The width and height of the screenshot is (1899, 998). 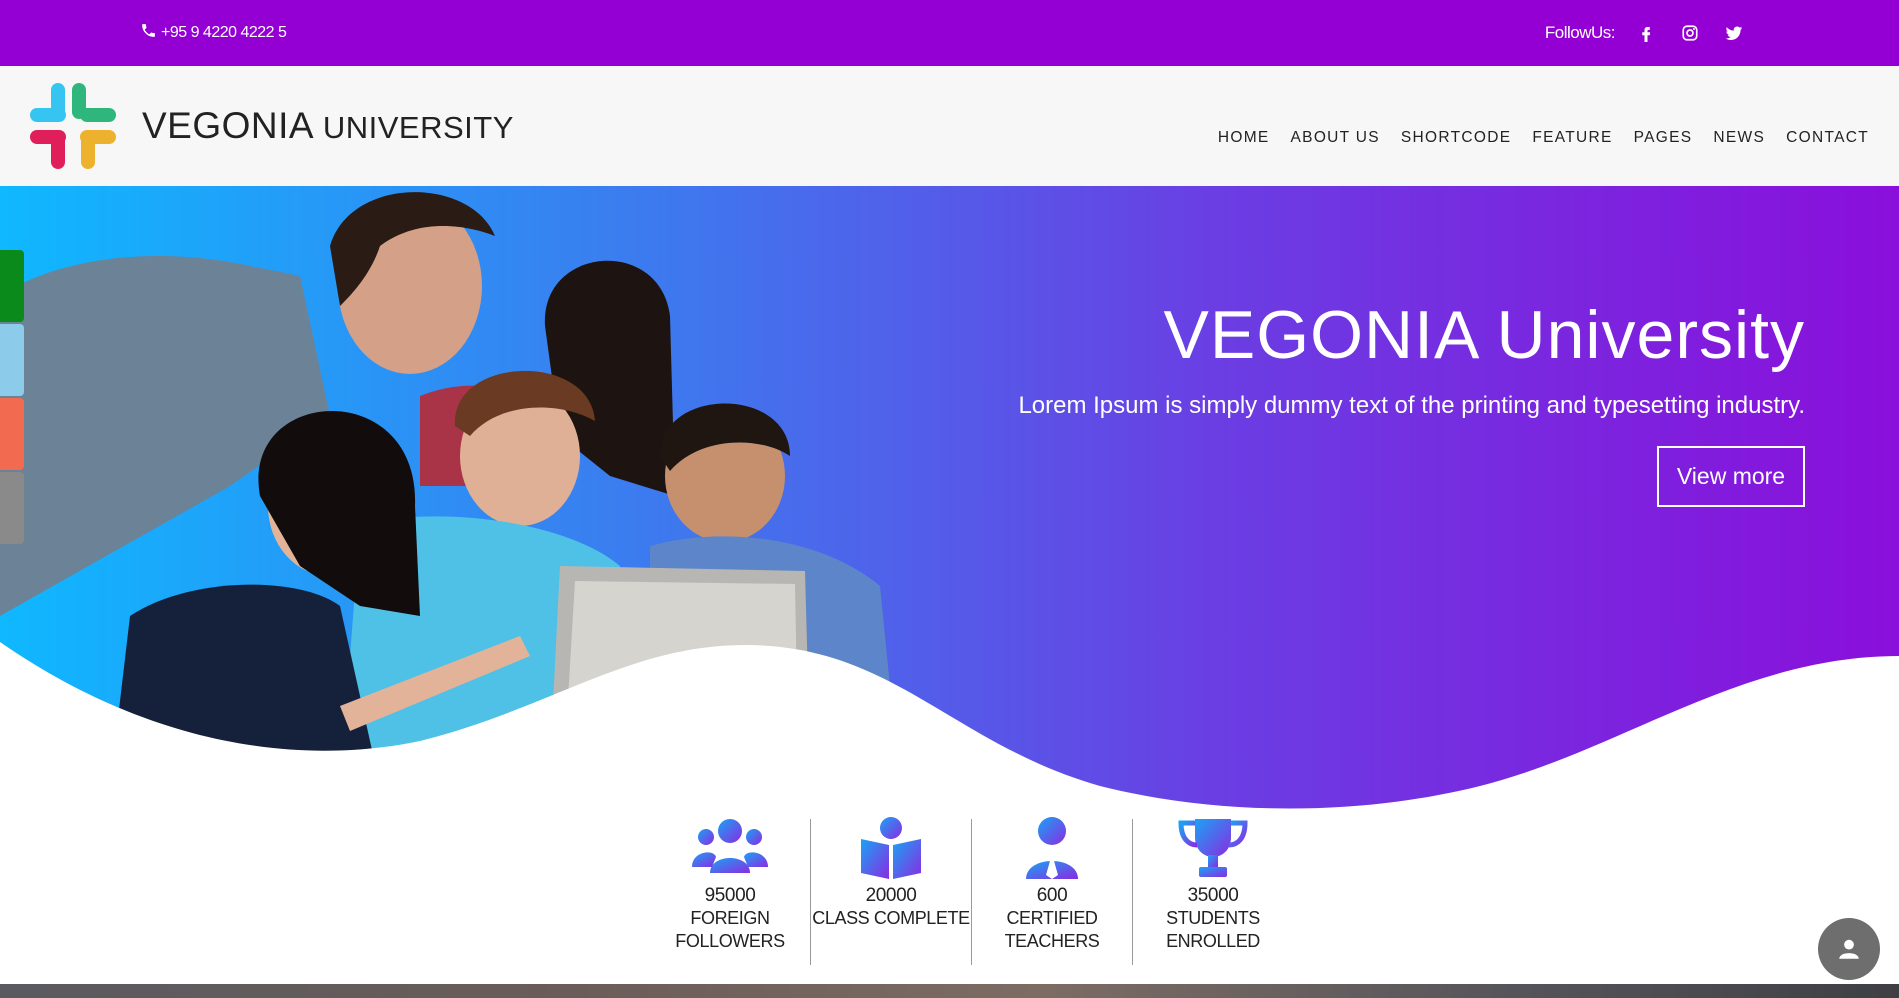 I want to click on stat-label-line2: FOLLOWERS, so click(x=730, y=941).